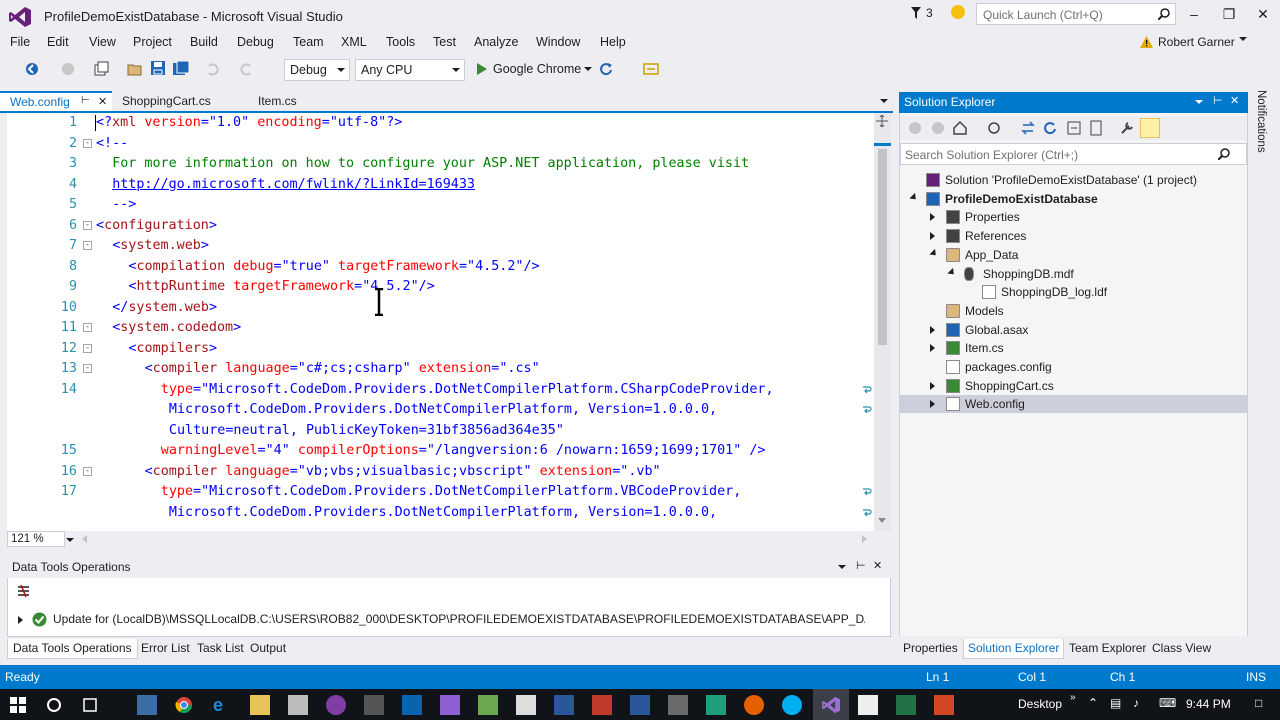 This screenshot has width=1280, height=720. What do you see at coordinates (1014, 649) in the screenshot?
I see `tab-solution-explorer: Solution Explorer` at bounding box center [1014, 649].